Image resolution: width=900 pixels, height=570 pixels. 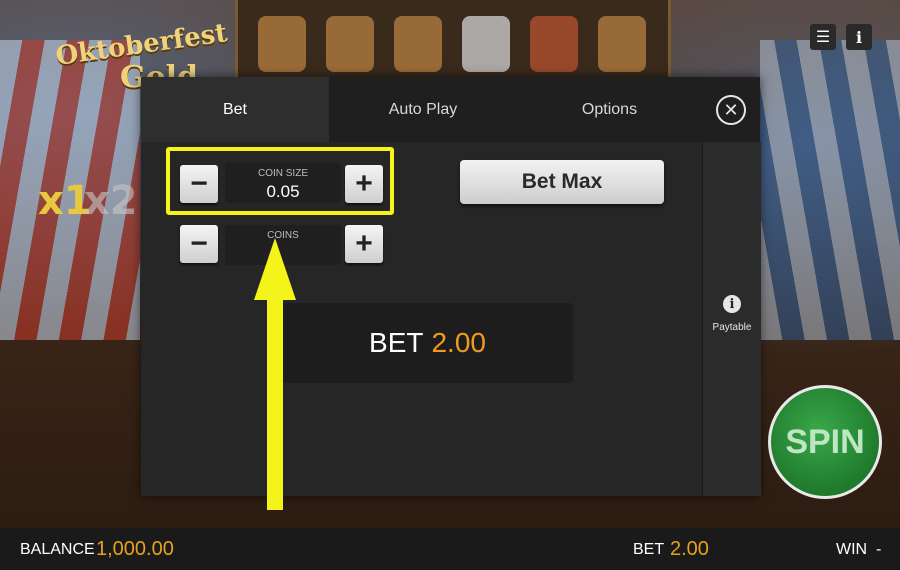 What do you see at coordinates (649, 549) in the screenshot?
I see `bet-label: BET` at bounding box center [649, 549].